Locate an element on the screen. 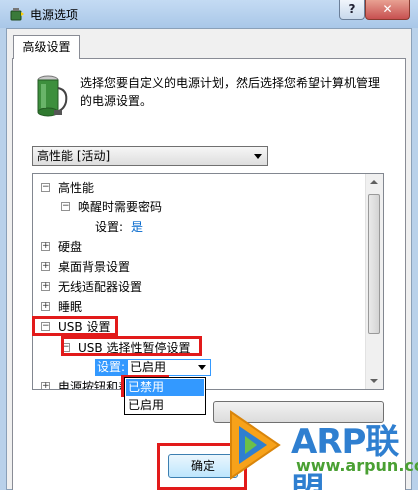 The image size is (418, 490). window-title: 电源选项 is located at coordinates (54, 15).